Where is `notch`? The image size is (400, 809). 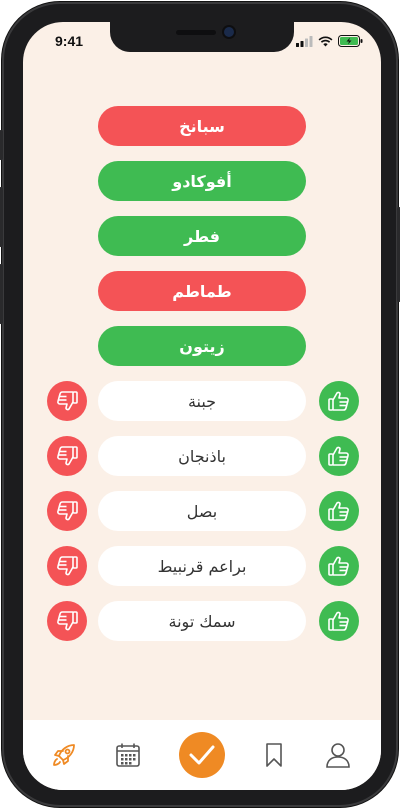
notch is located at coordinates (202, 37).